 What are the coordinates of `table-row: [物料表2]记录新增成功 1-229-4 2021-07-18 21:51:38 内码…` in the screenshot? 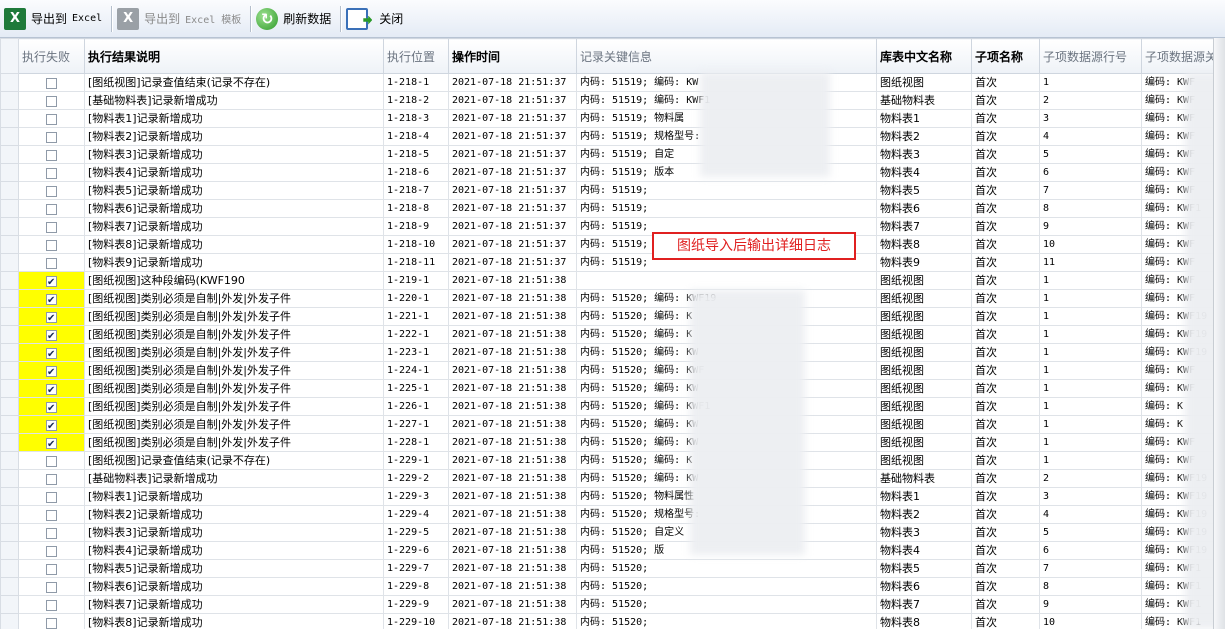 It's located at (612, 514).